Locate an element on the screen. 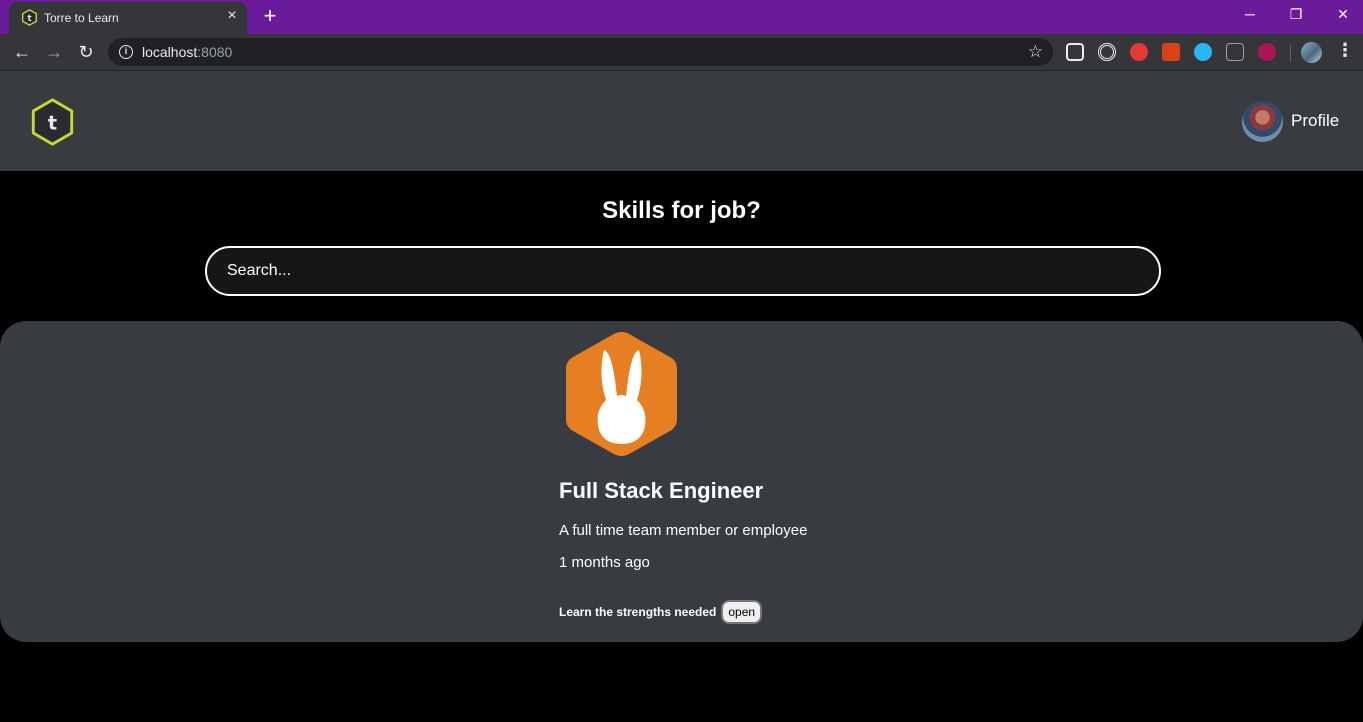  torre-logo-icon: t is located at coordinates (52, 122).